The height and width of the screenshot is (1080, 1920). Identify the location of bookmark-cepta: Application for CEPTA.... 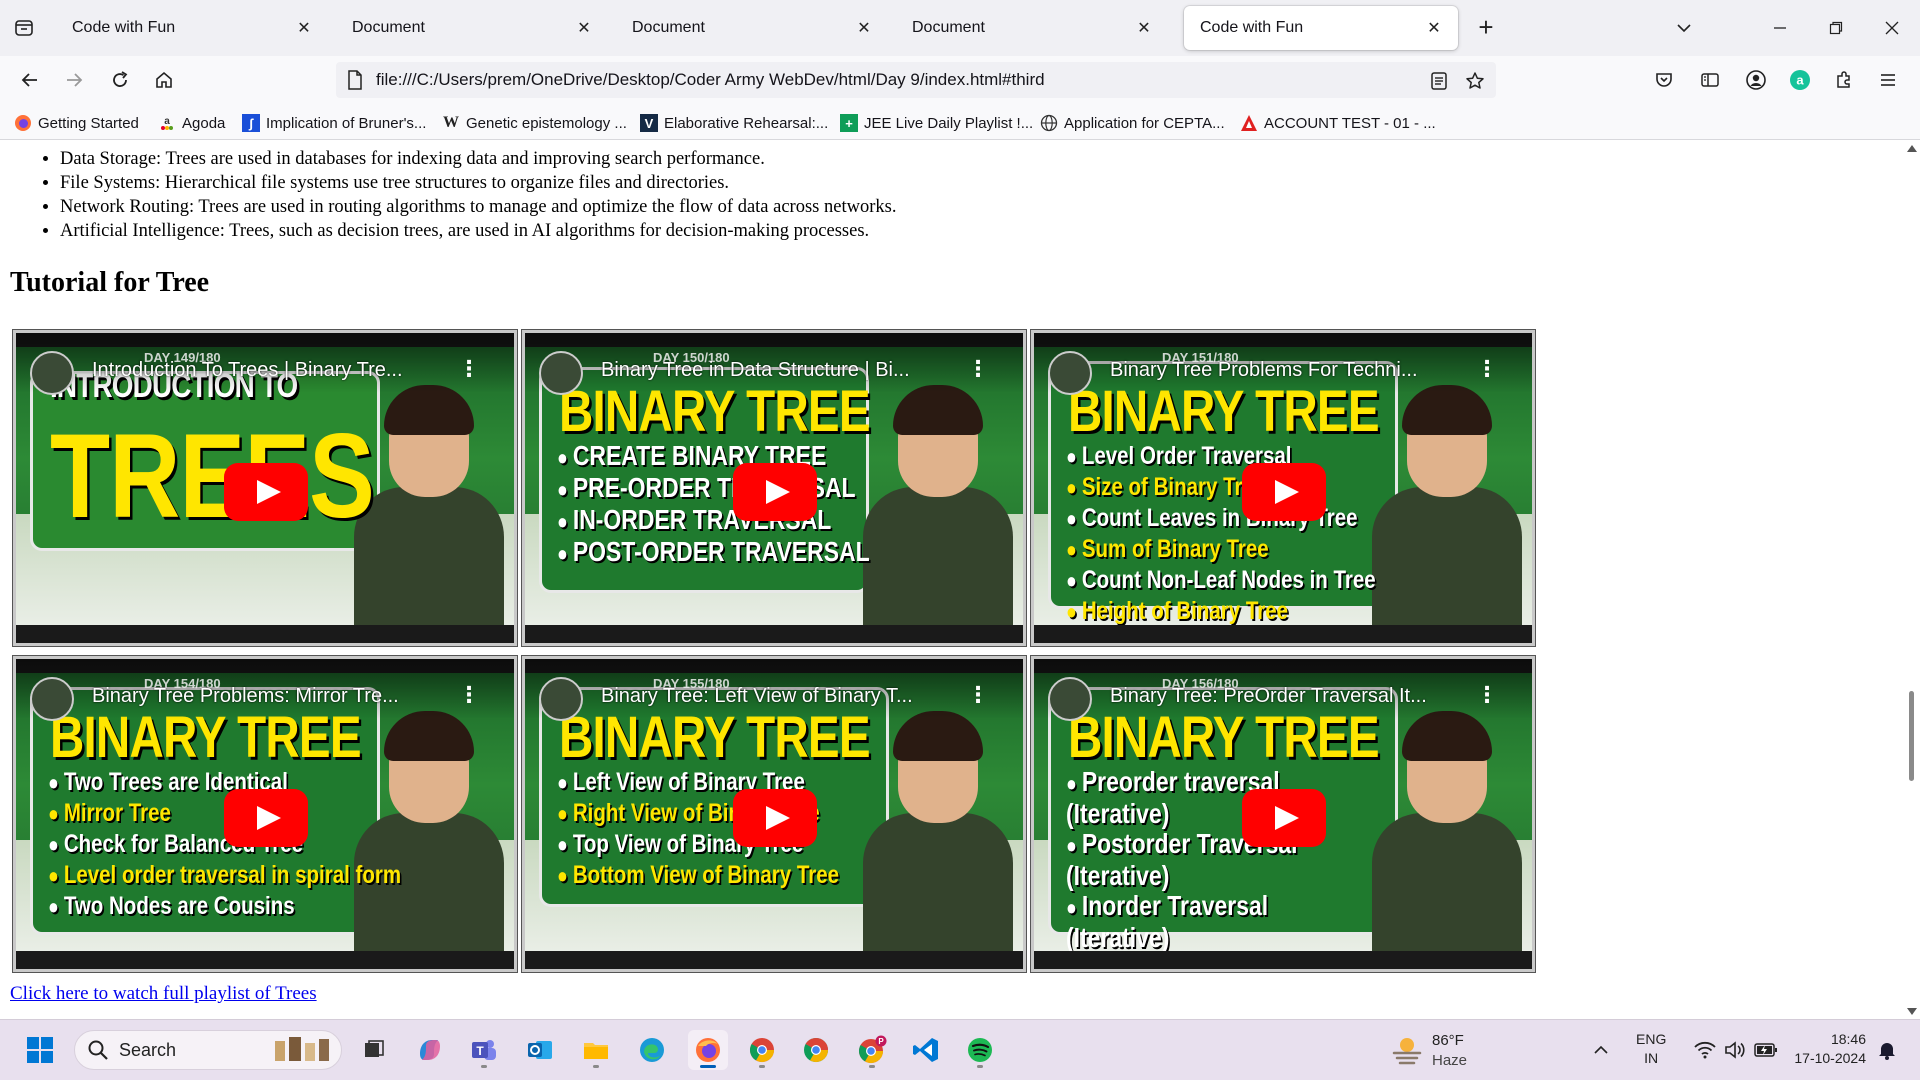
(1132, 123).